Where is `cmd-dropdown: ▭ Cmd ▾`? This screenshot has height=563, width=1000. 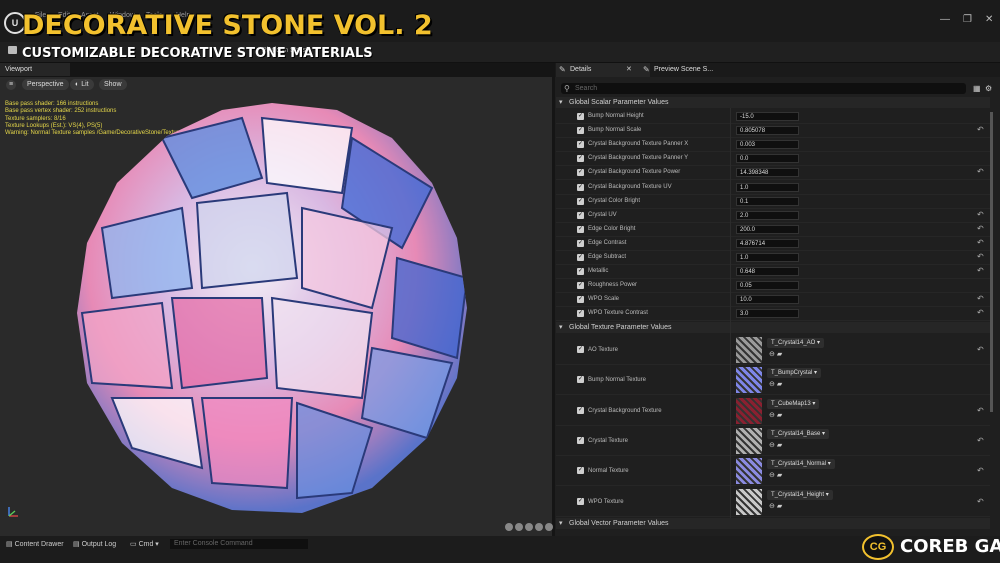 cmd-dropdown: ▭ Cmd ▾ is located at coordinates (144, 544).